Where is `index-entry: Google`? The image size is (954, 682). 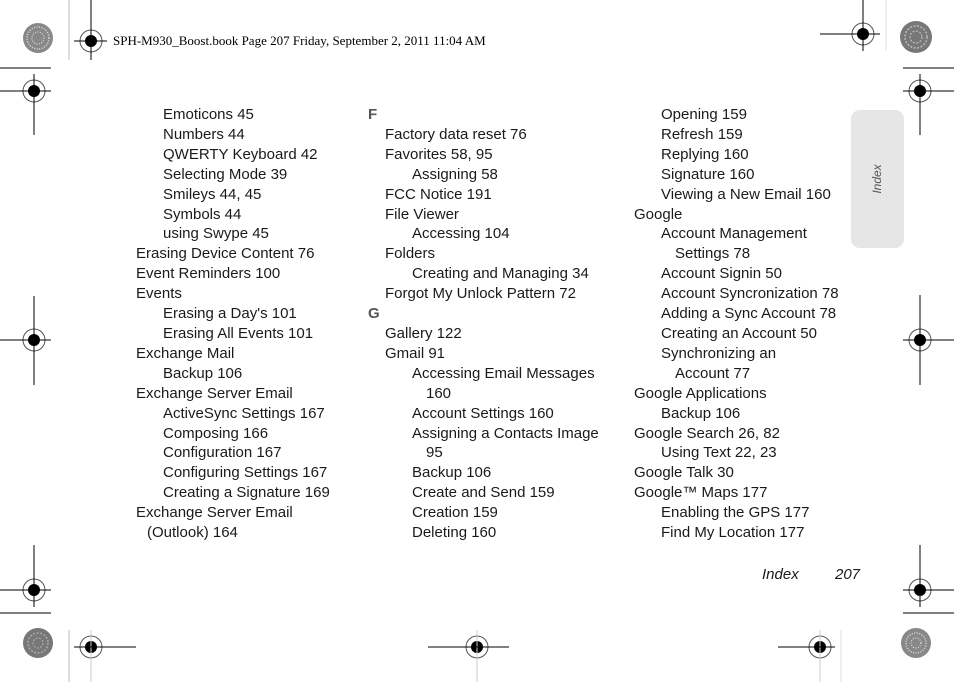 index-entry: Google is located at coordinates (658, 214).